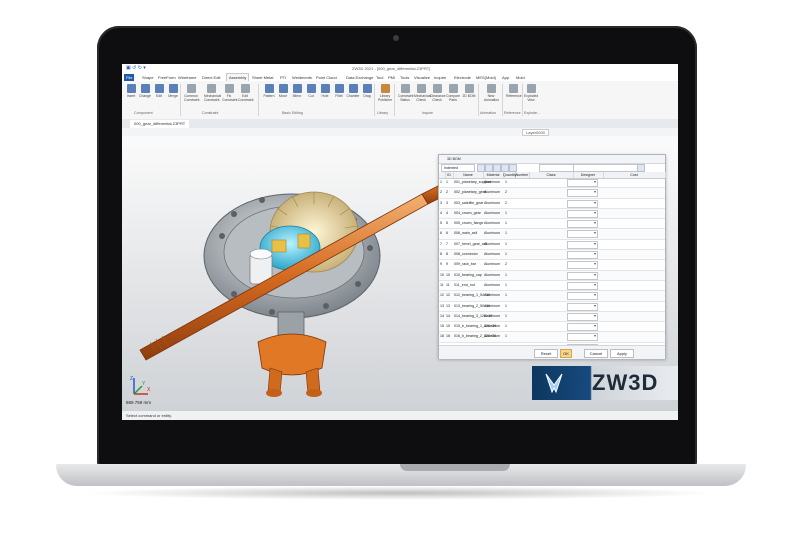 Image resolution: width=800 pixels, height=534 pixels. I want to click on bom-row: 15 15 015_b_bearing_1_120×30 Aluminum 1, so click(552, 327).